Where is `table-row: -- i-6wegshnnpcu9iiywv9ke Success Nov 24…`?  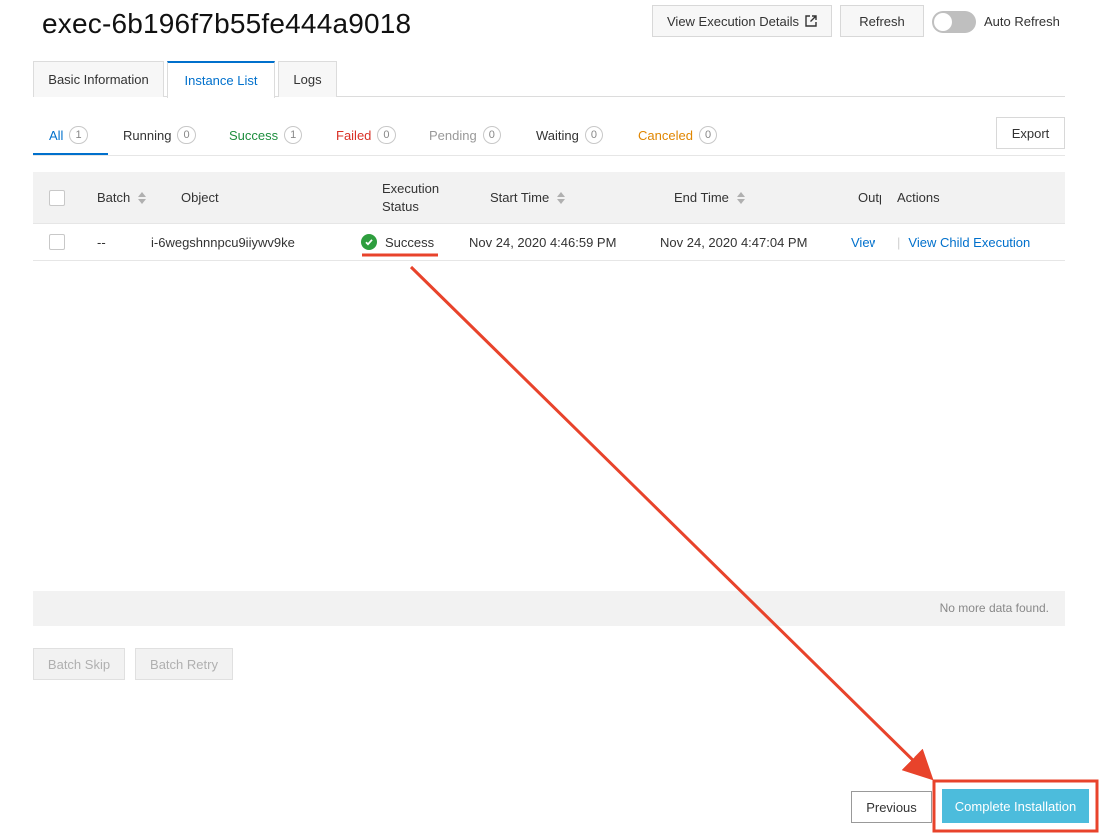
table-row: -- i-6wegshnnpcu9iiywv9ke Success Nov 24… is located at coordinates (549, 242).